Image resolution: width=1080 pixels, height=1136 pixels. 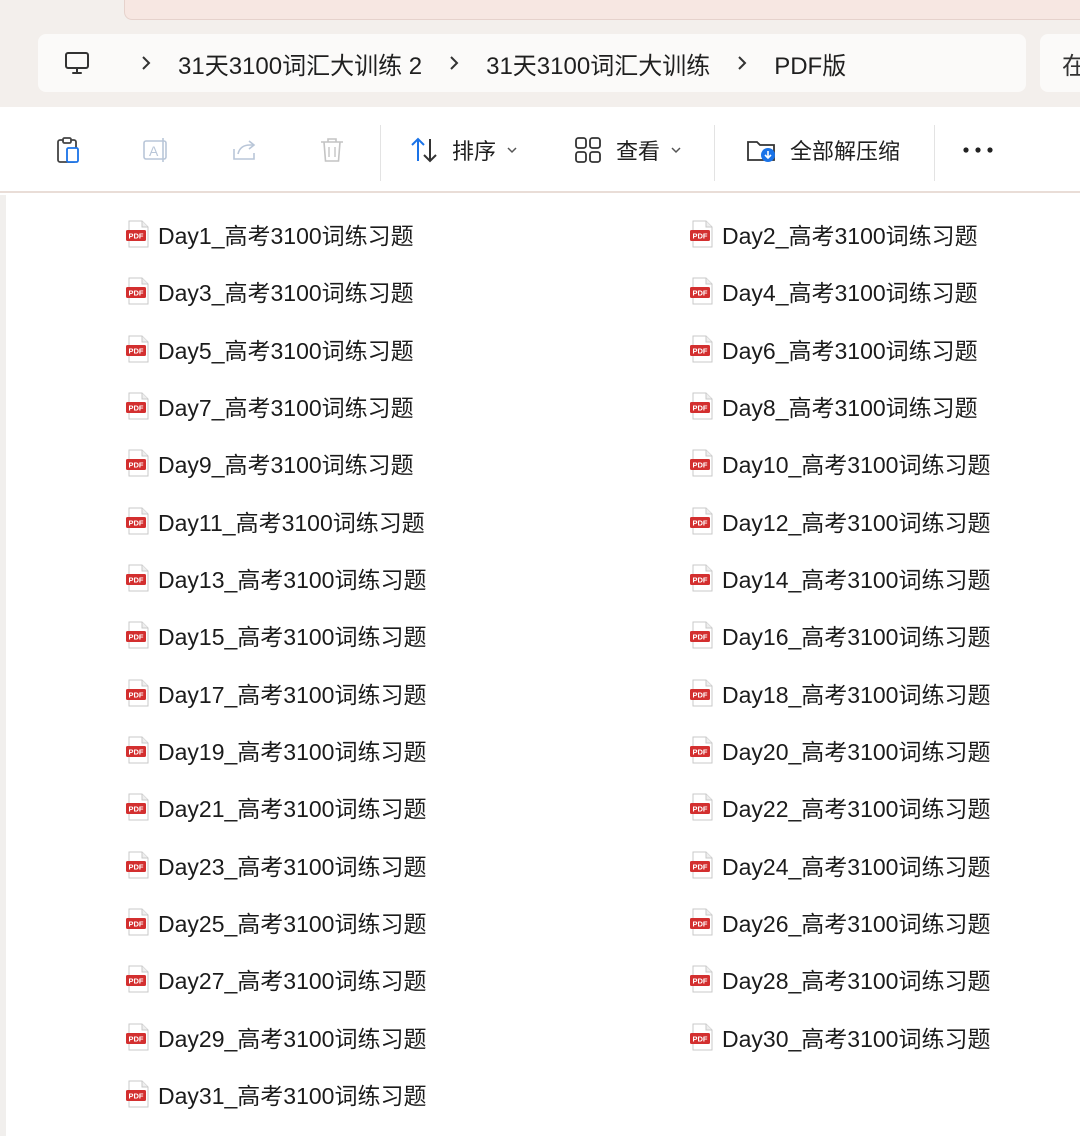 I want to click on file-item: PDF Day3_高考3100词练习题, so click(x=270, y=291).